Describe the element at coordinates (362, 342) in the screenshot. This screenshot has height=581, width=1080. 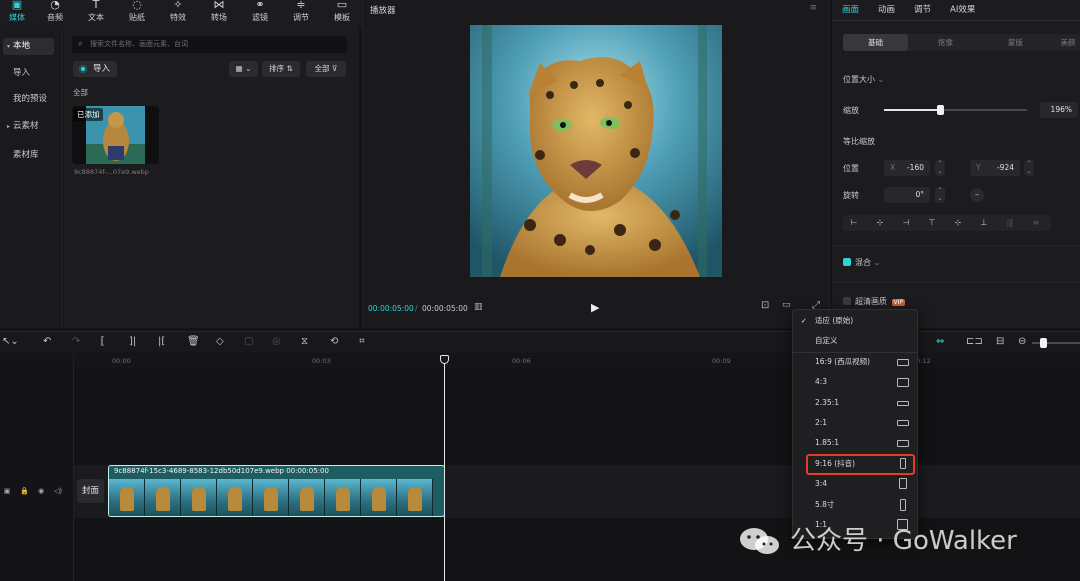
I see `crop-icon: ⌗` at that location.